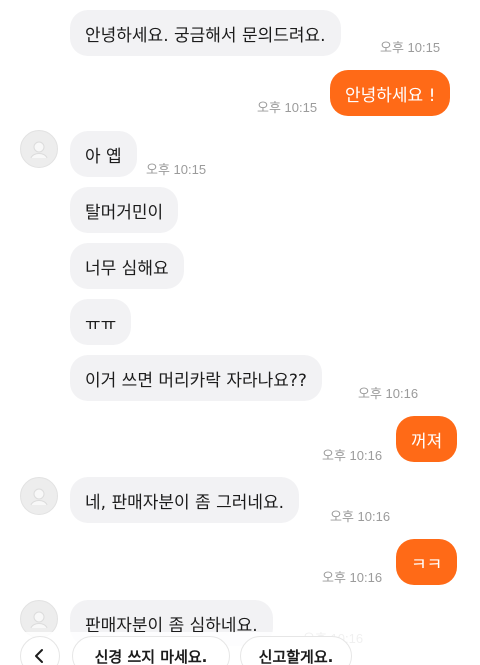 The image size is (480, 665). I want to click on quick-reply-label: 신고할게요., so click(296, 656).